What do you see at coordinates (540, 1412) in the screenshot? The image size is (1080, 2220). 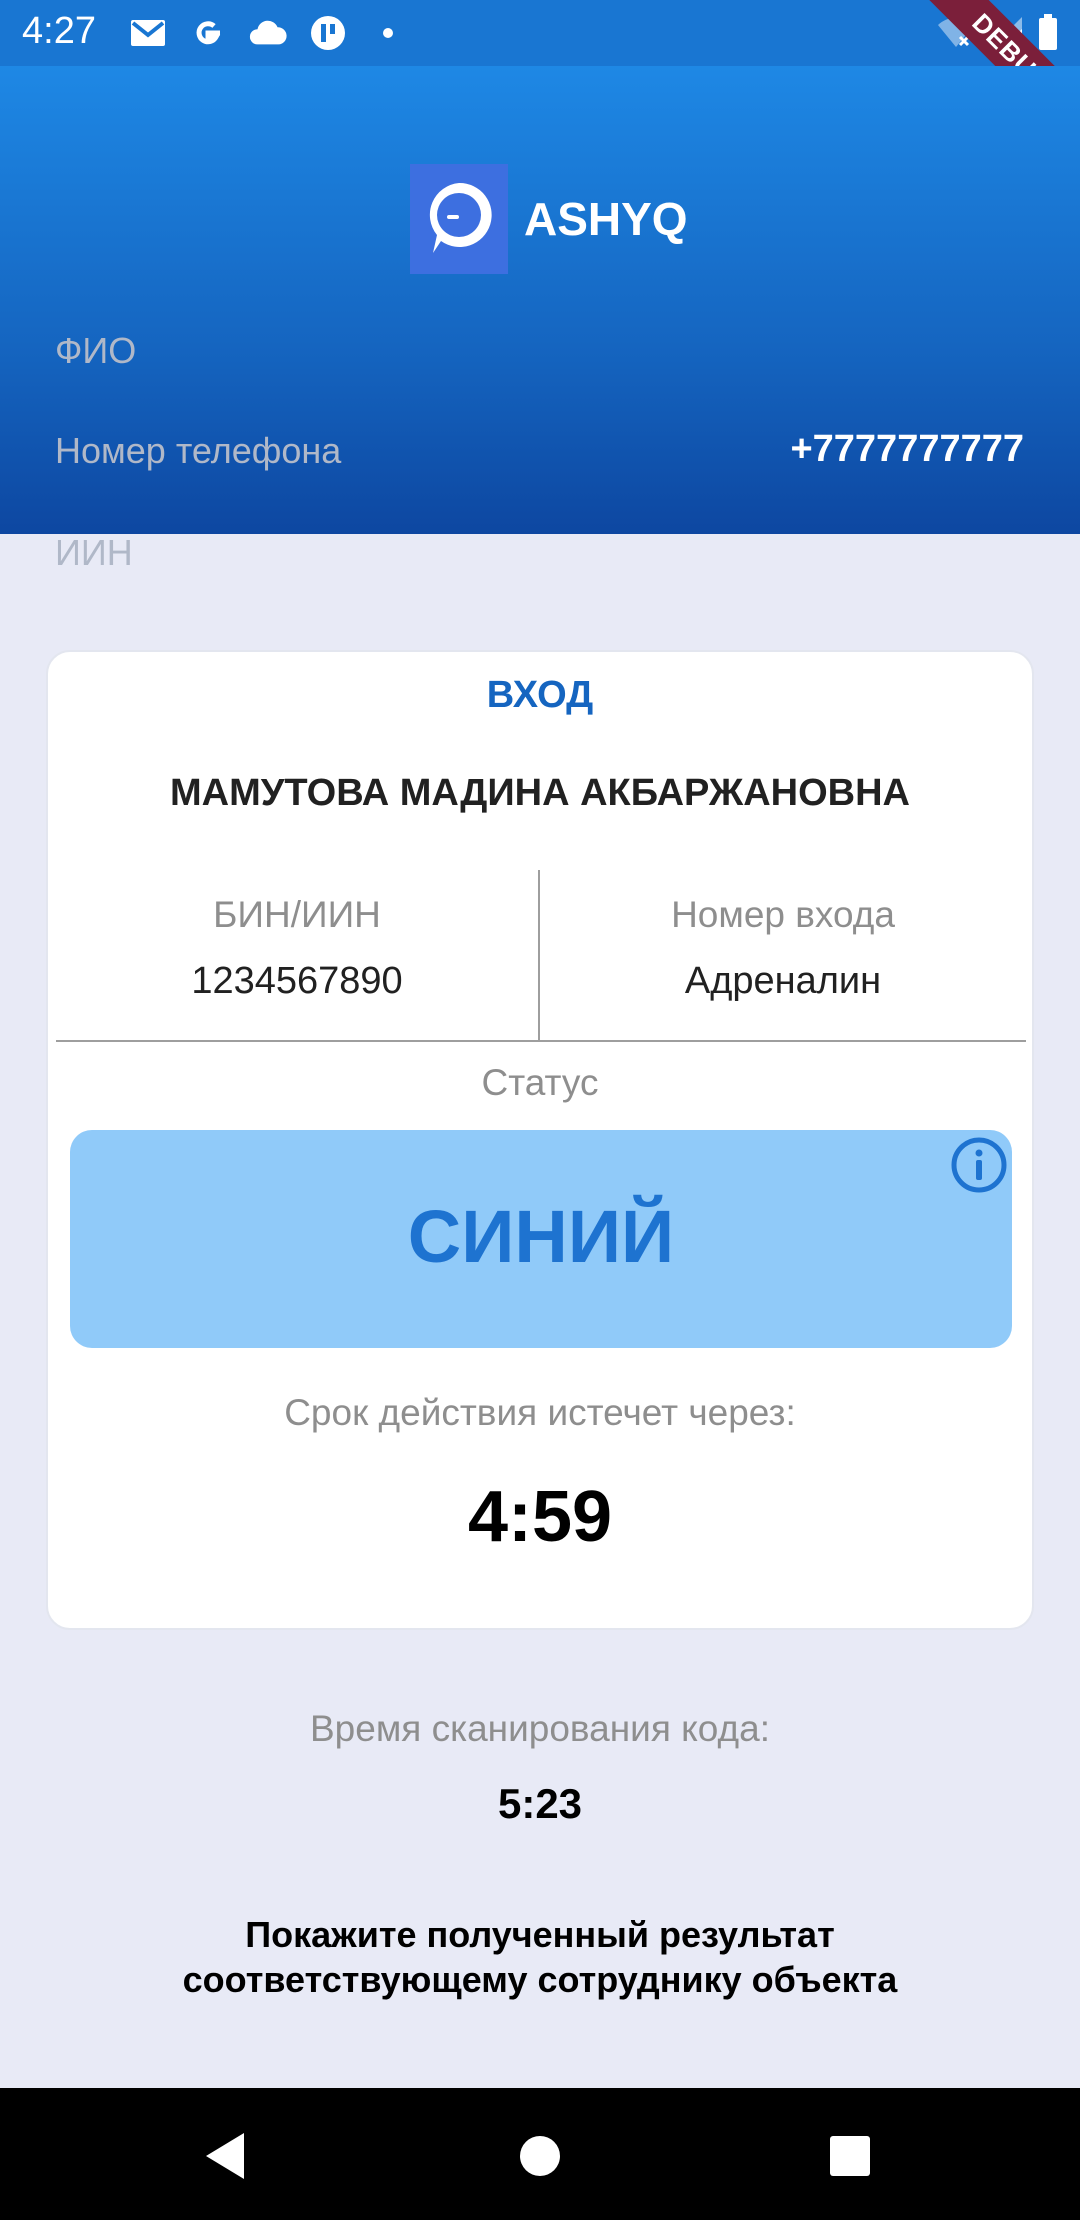 I see `expire-label: Срок действия истечет через:` at bounding box center [540, 1412].